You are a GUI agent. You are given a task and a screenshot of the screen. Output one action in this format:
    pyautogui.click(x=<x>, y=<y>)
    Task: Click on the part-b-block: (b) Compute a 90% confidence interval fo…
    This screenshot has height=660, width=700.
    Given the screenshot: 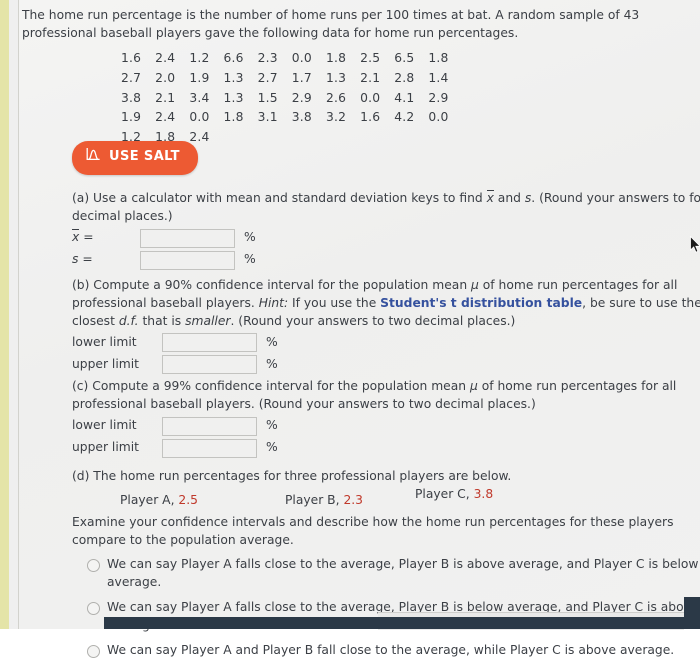 What is the action you would take?
    pyautogui.click(x=386, y=326)
    